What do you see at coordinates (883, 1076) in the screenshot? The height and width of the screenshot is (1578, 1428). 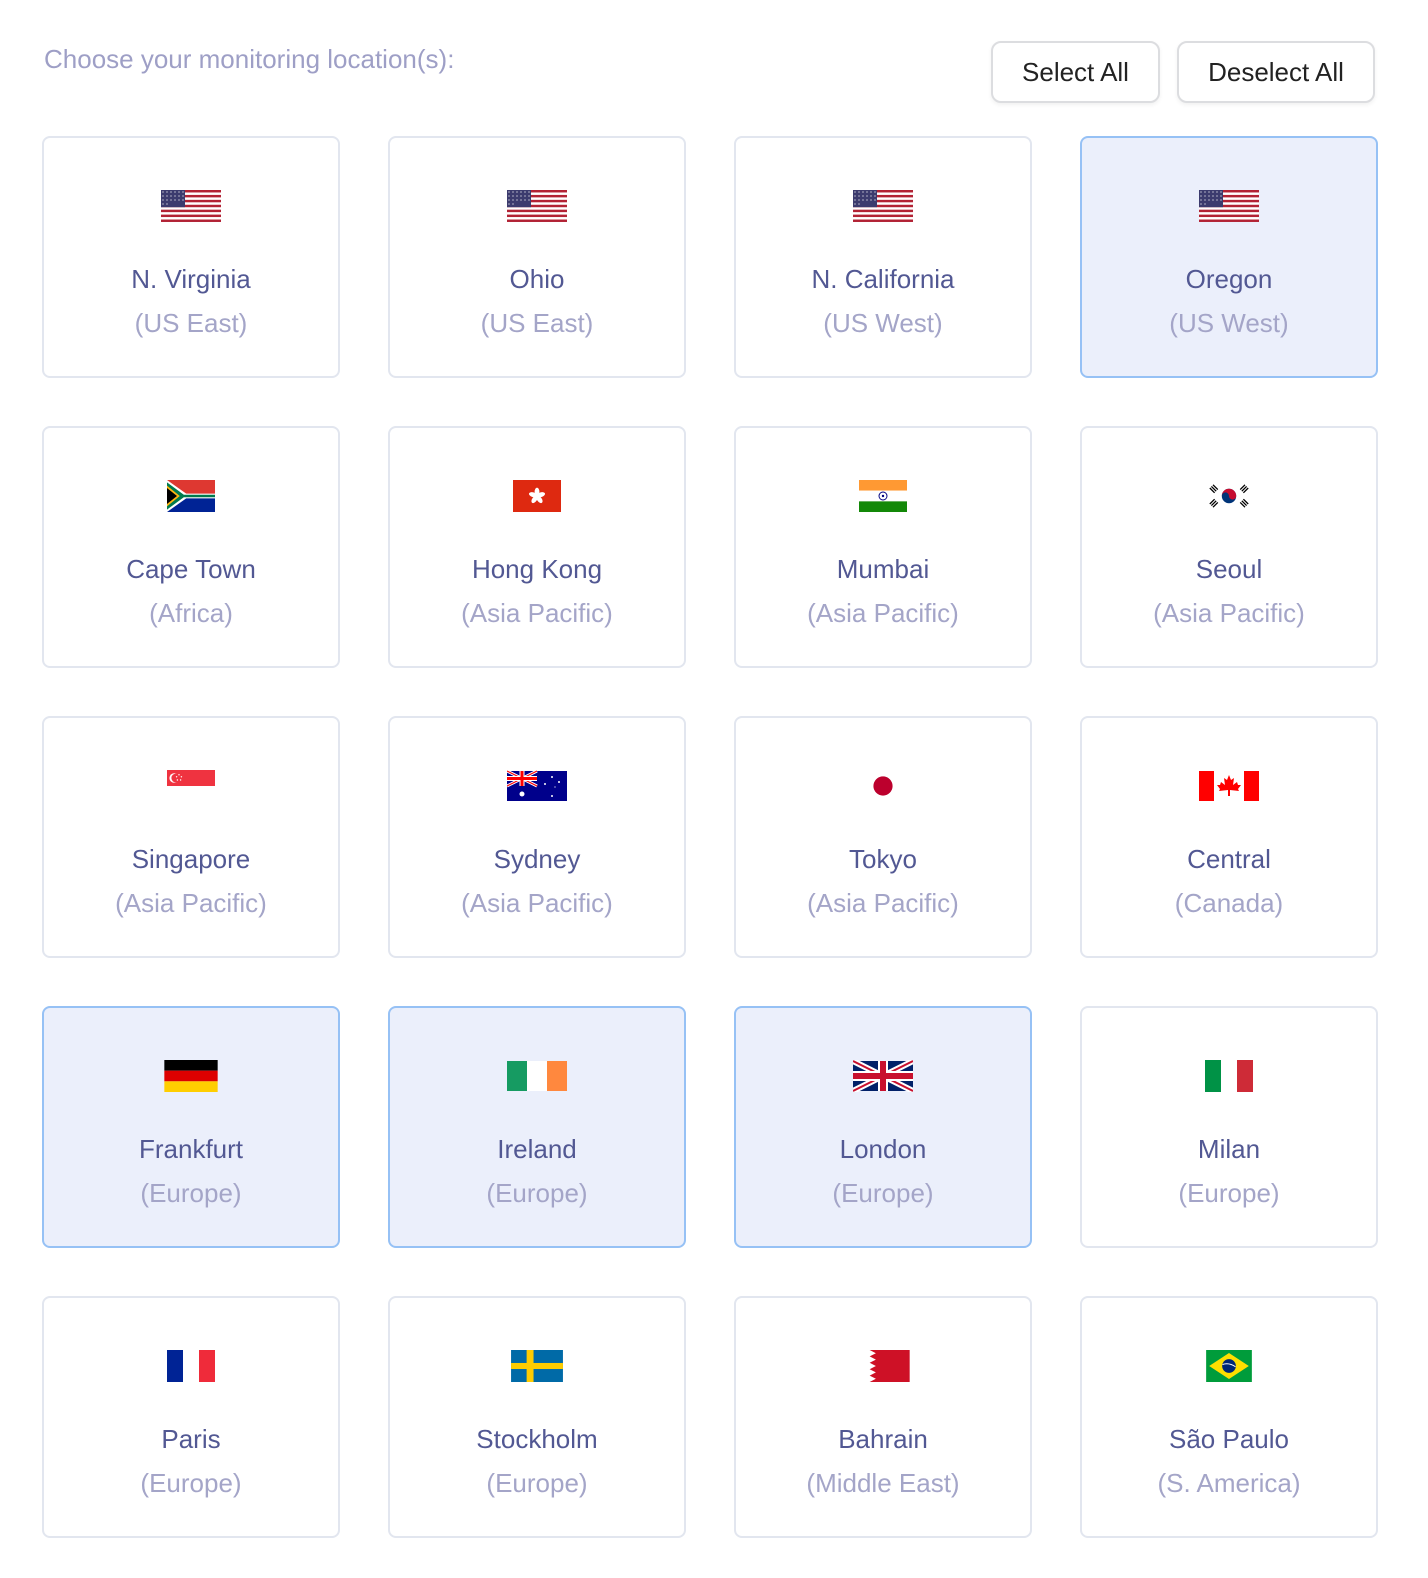 I see `gb-flag-icon` at bounding box center [883, 1076].